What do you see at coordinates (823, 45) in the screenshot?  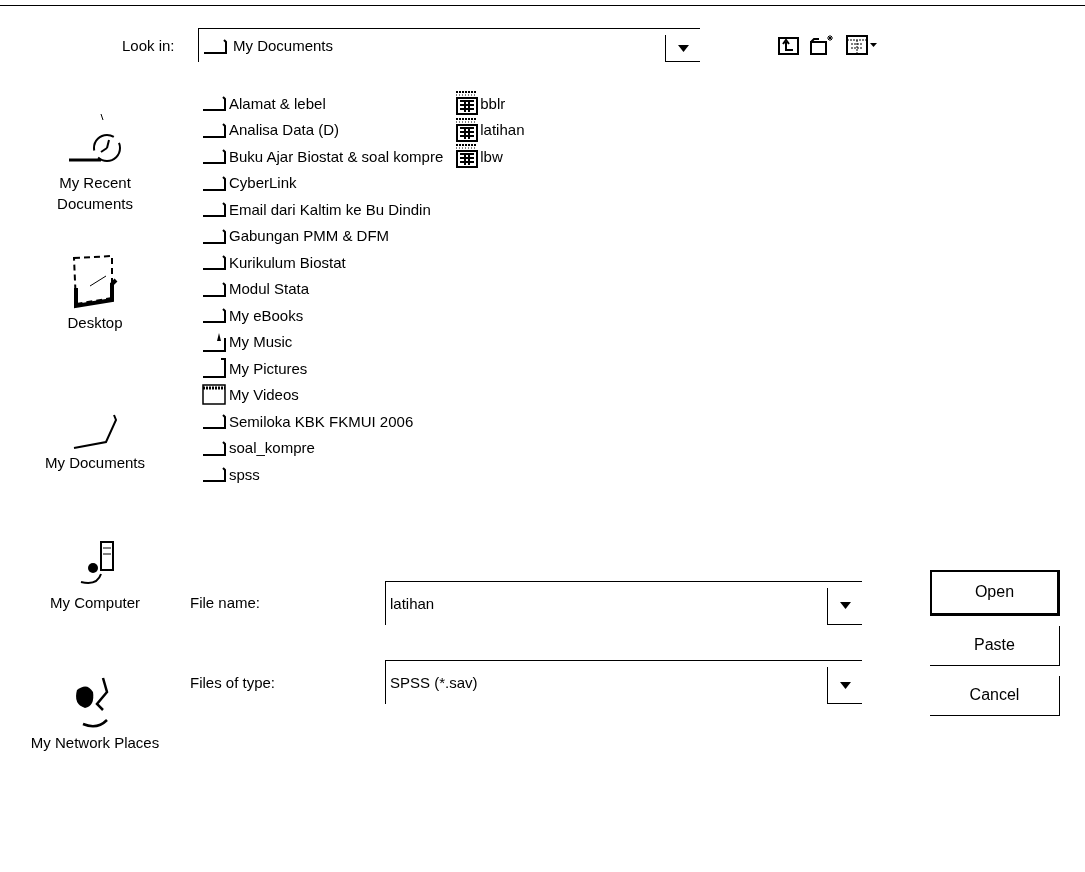 I see `new-folder-icon` at bounding box center [823, 45].